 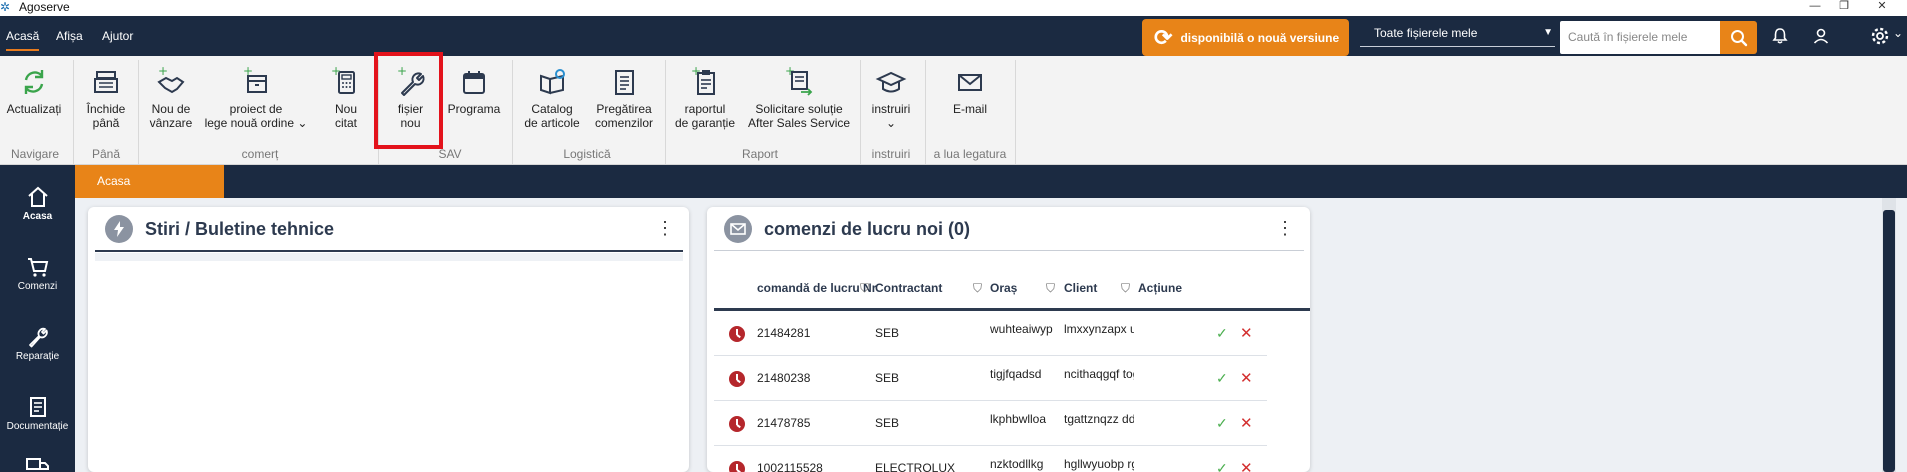 What do you see at coordinates (106, 109) in the screenshot?
I see `close-until-label-1: Închide` at bounding box center [106, 109].